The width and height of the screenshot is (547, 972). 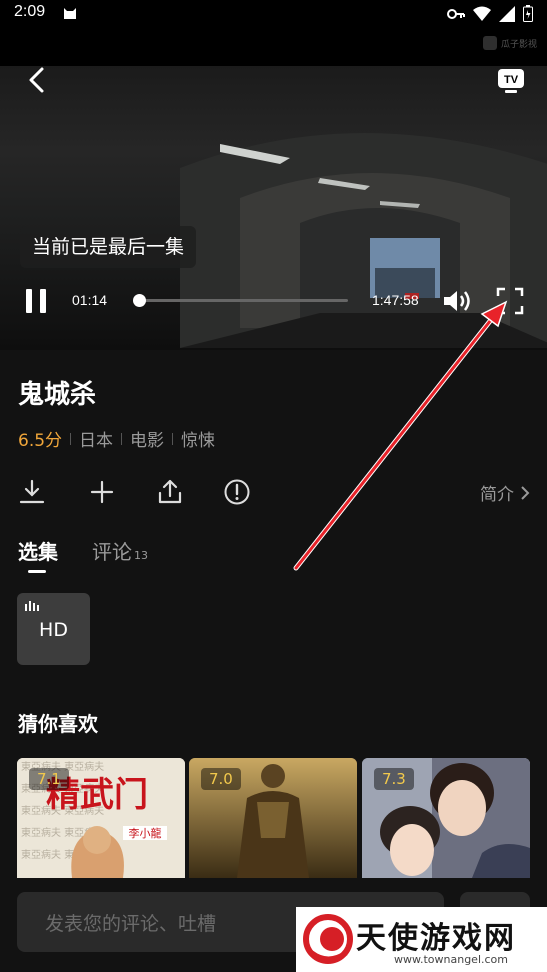 I want to click on poster-subtitle: 李小龍, so click(x=145, y=833).